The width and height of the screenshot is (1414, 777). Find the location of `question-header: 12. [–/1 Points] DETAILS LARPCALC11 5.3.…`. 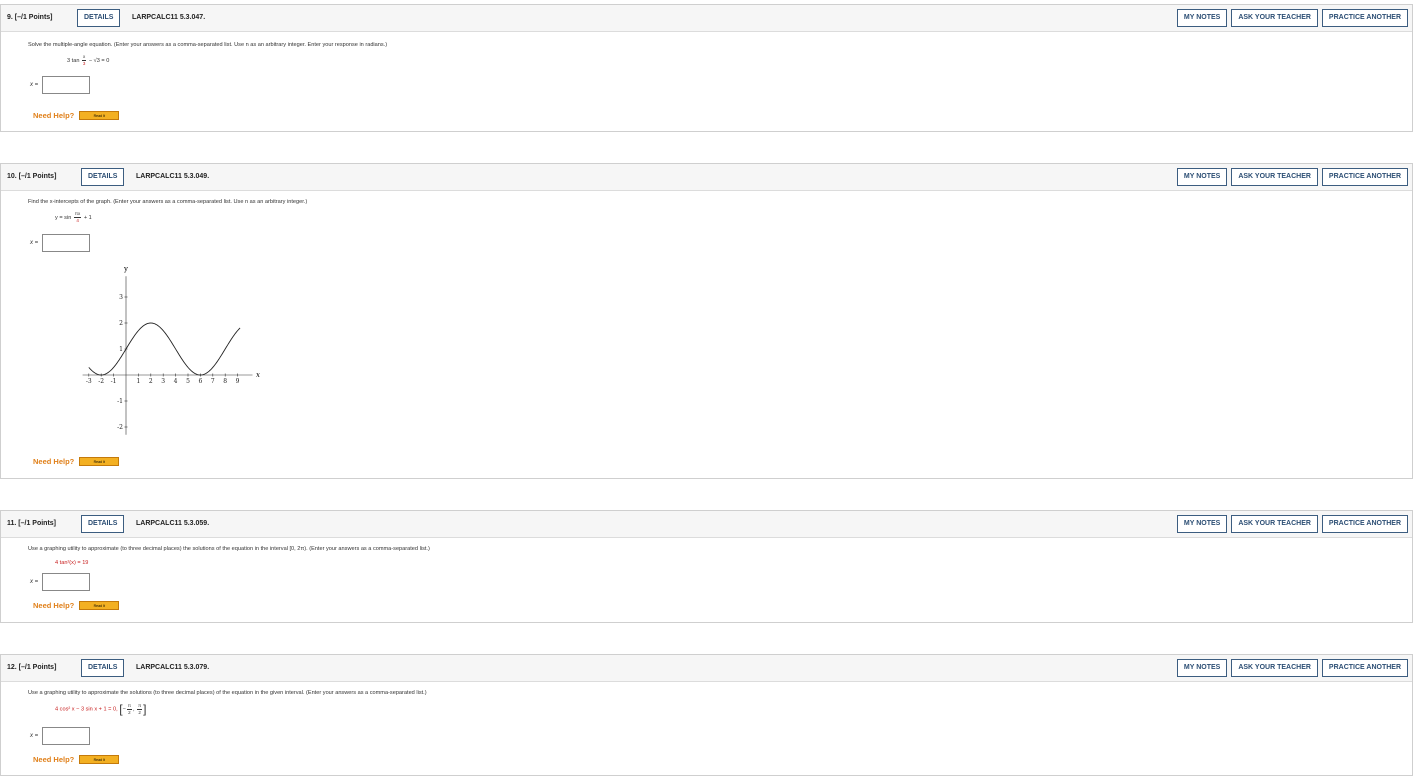

question-header: 12. [–/1 Points] DETAILS LARPCALC11 5.3.… is located at coordinates (706, 668).